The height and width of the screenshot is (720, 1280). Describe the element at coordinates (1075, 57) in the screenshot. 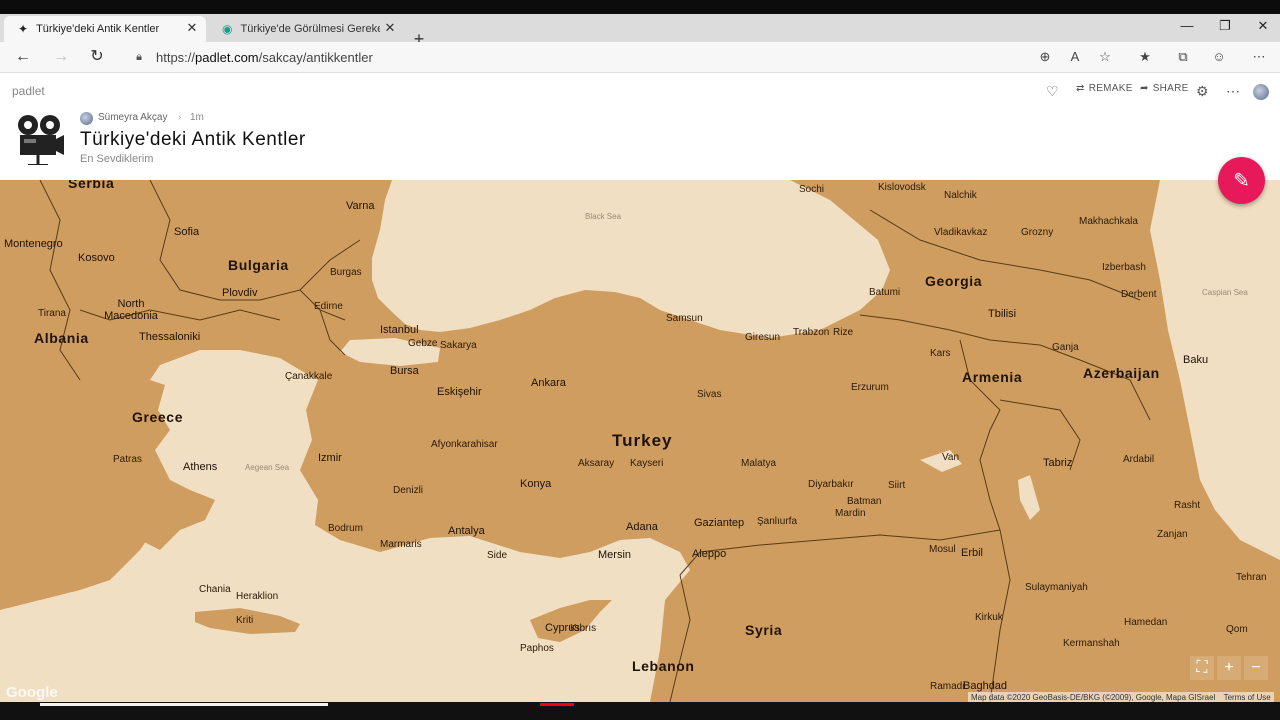

I see `translate-icon: A` at that location.